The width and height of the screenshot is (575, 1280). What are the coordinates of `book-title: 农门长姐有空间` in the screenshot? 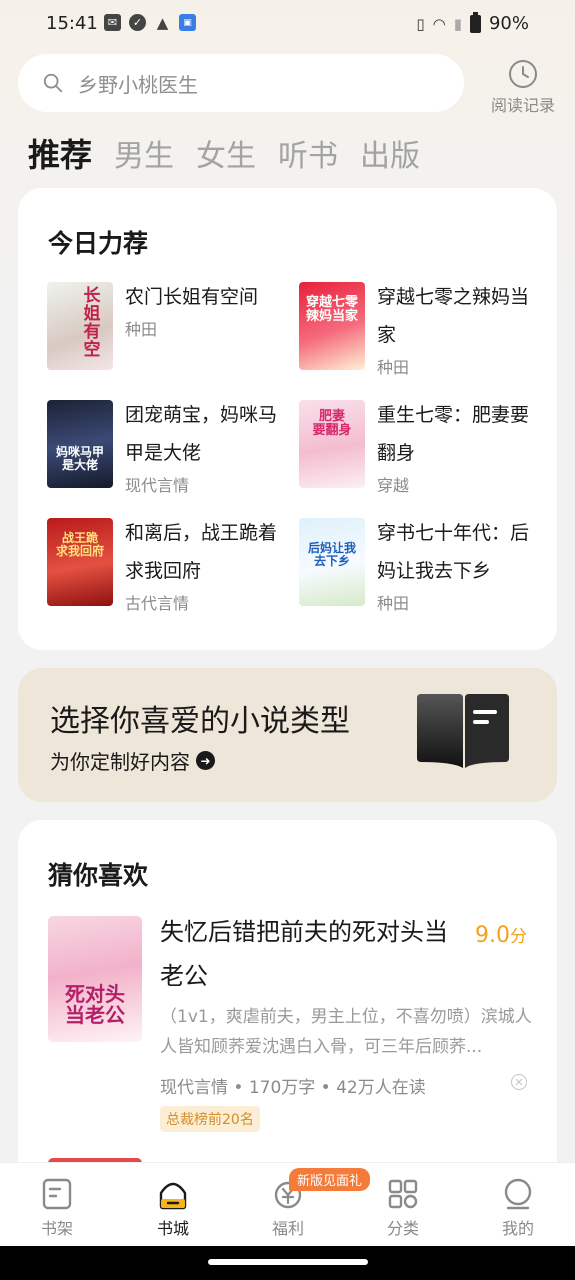 It's located at (192, 297).